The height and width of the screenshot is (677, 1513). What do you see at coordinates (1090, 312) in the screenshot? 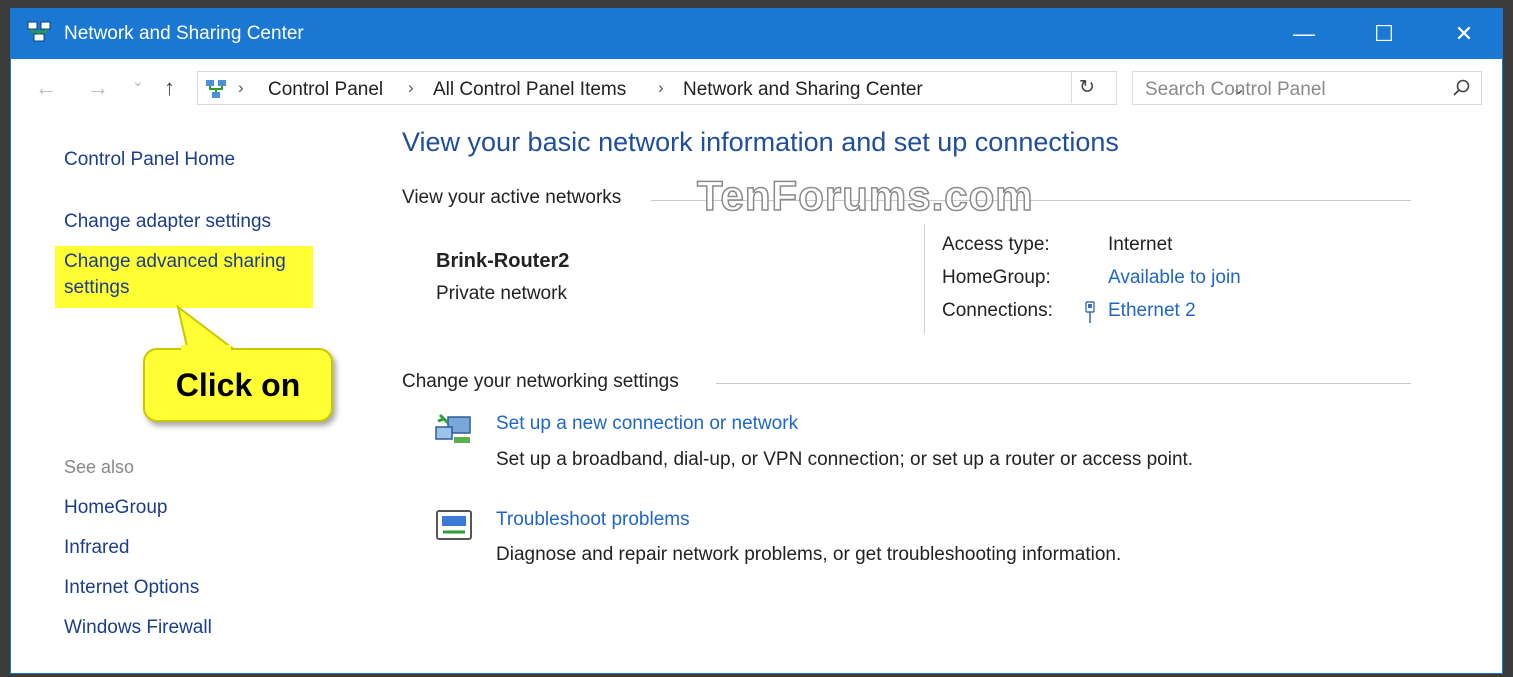
I see `ethernet-icon` at bounding box center [1090, 312].